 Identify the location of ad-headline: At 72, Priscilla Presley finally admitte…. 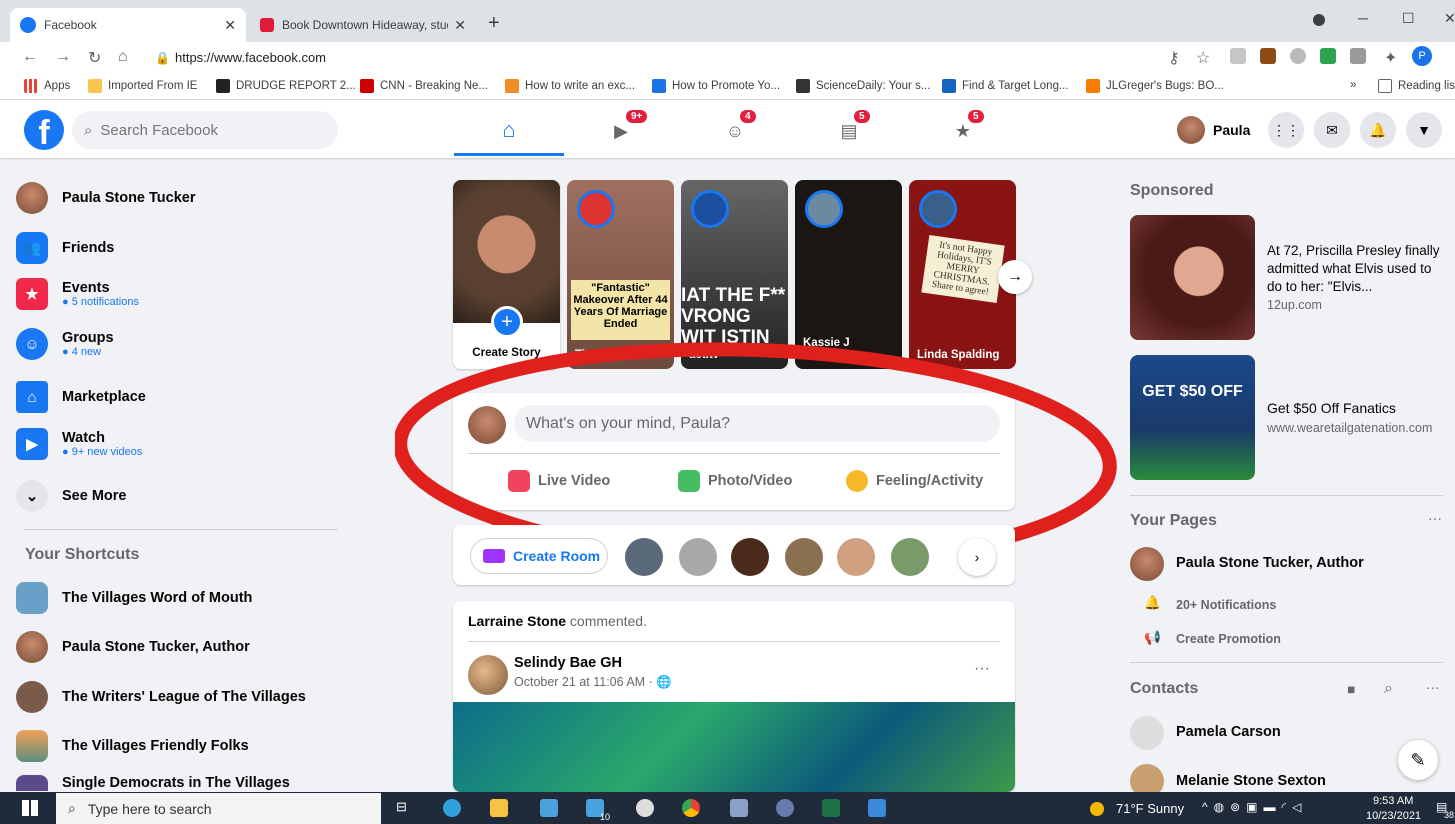
(1357, 269).